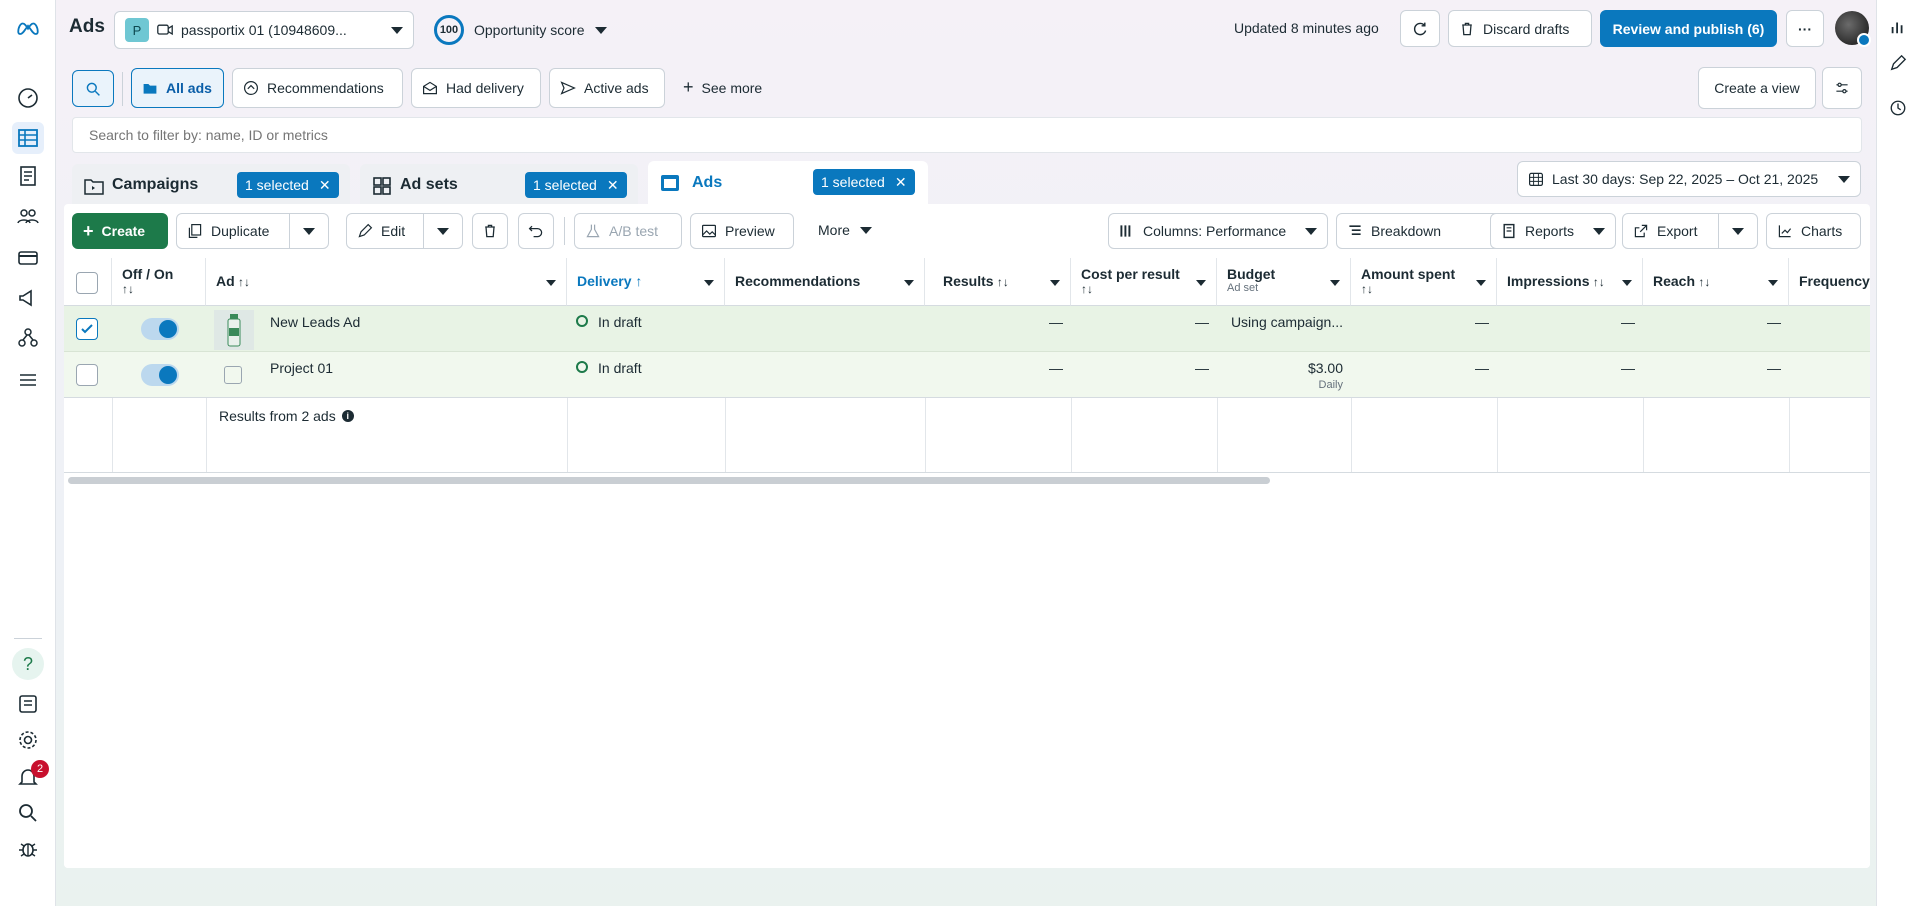  Describe the element at coordinates (251, 88) in the screenshot. I see `upward-circle-icon` at that location.